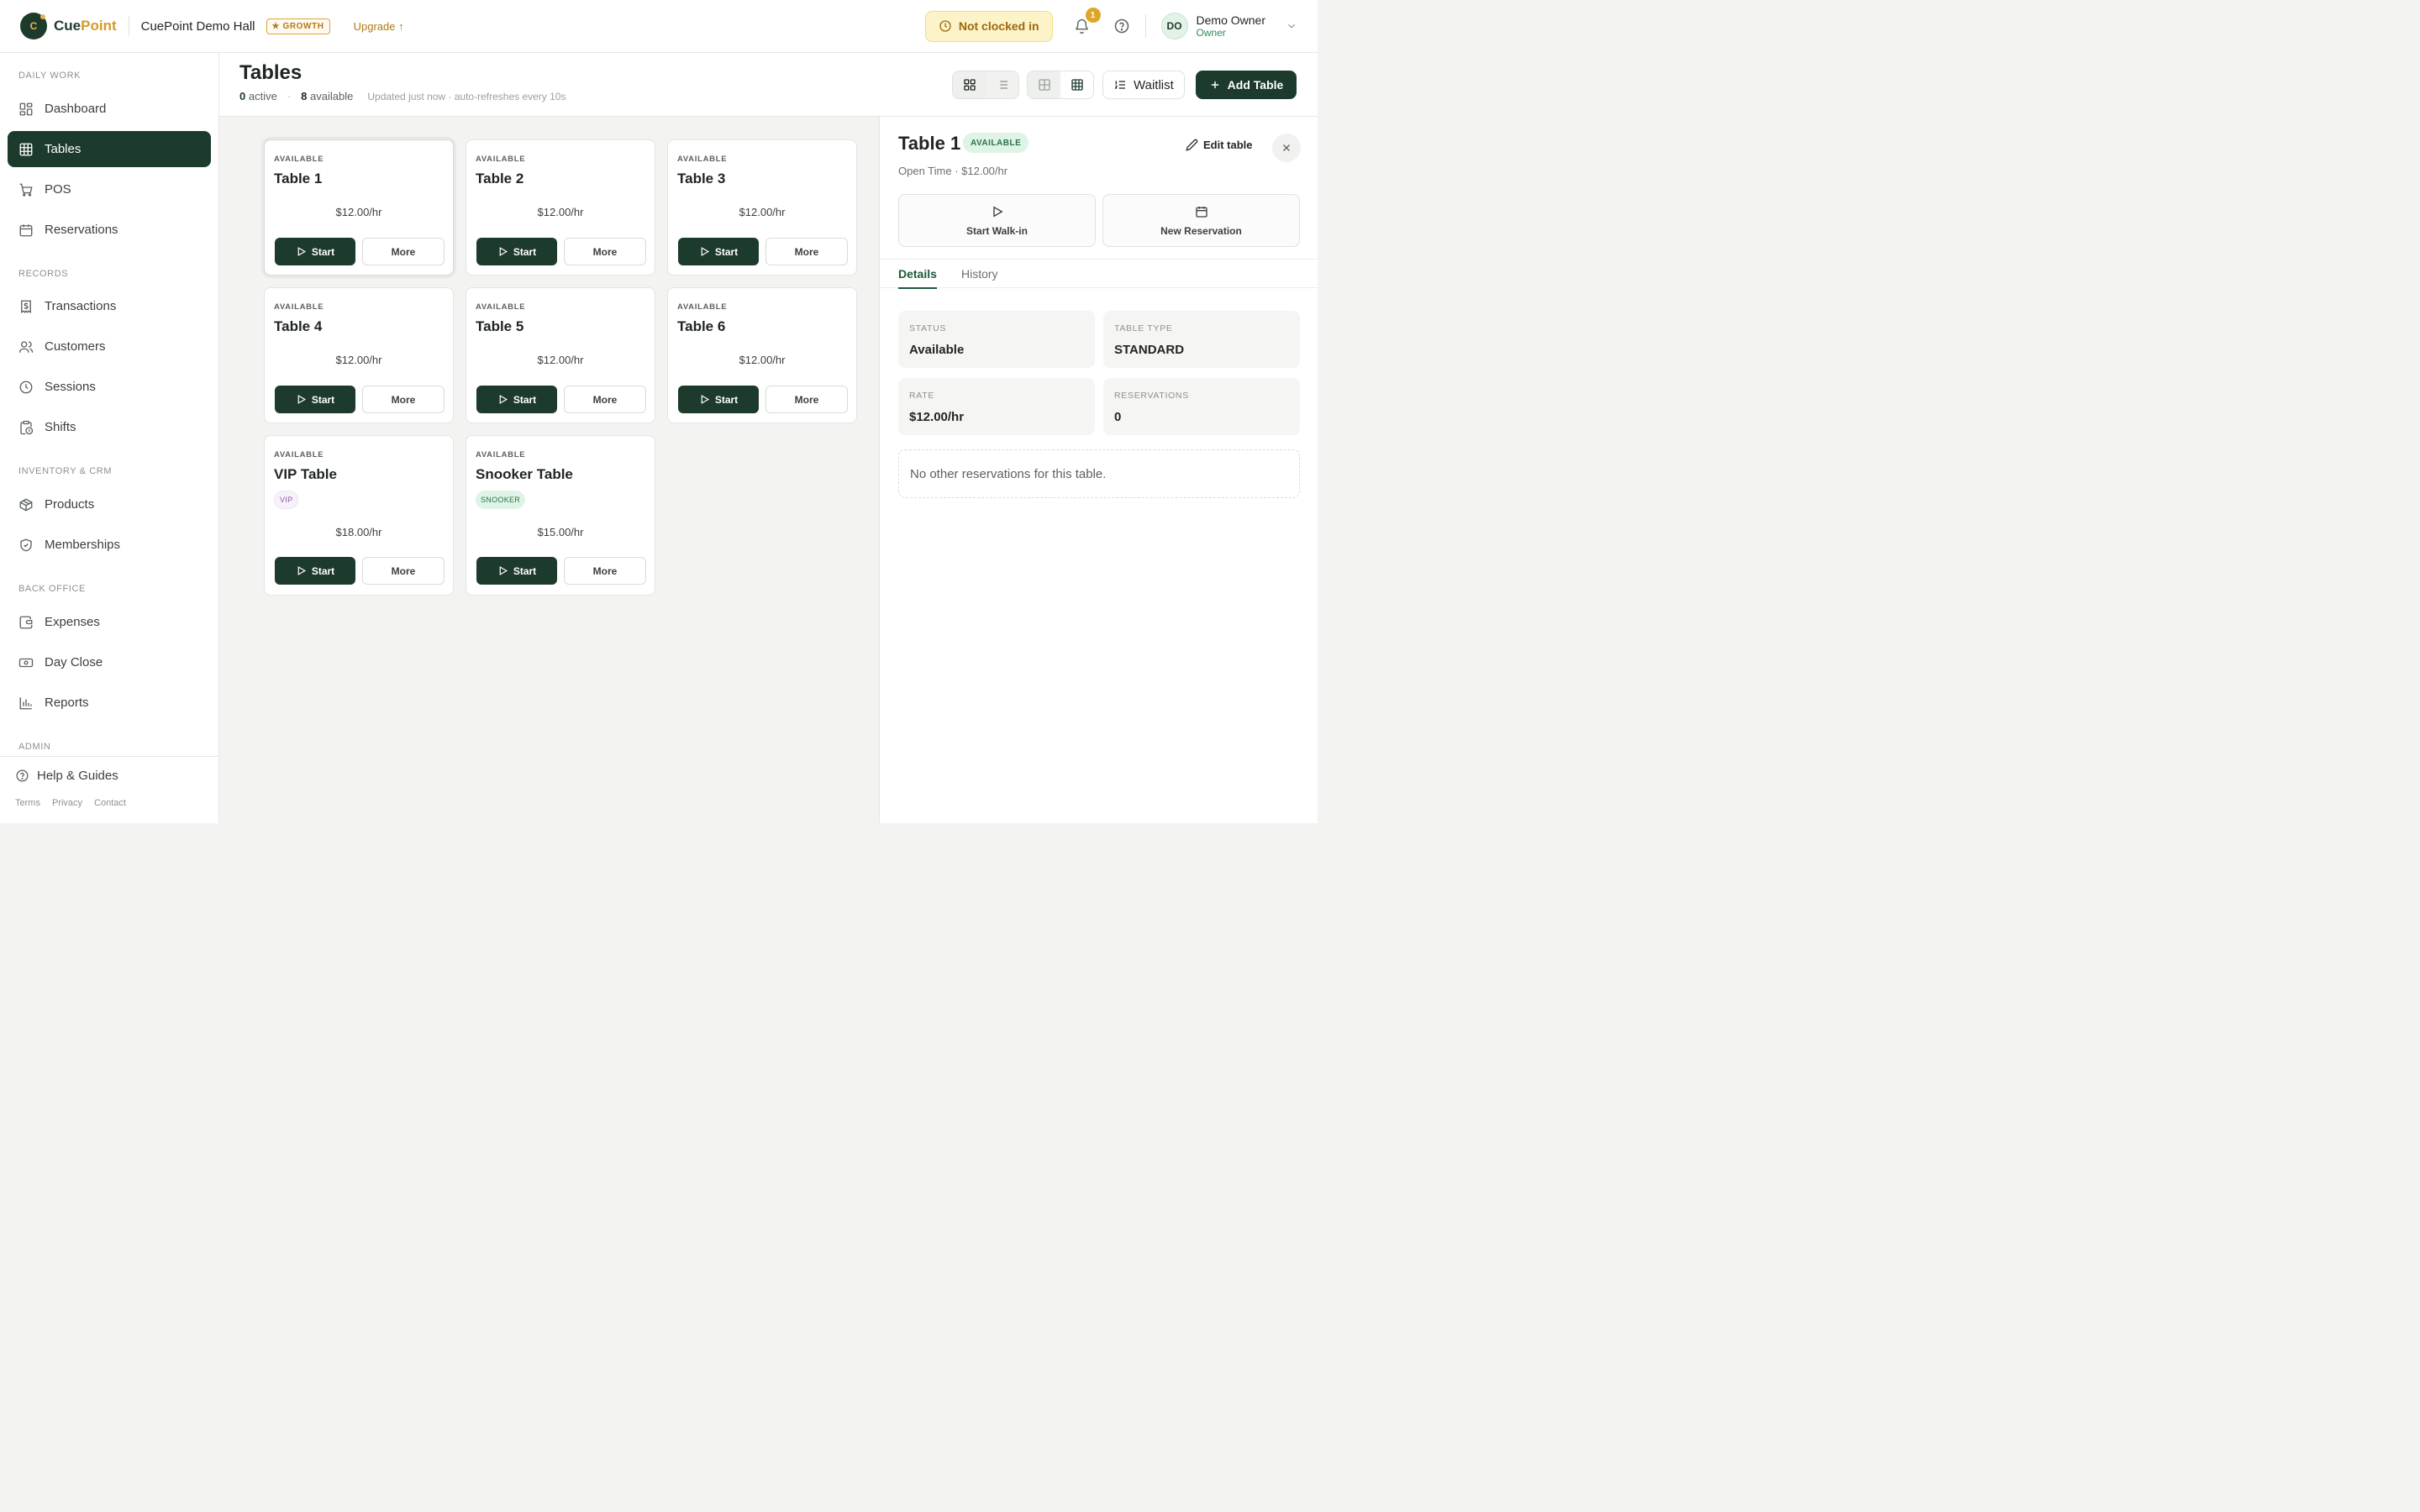 This screenshot has width=2420, height=1512. Describe the element at coordinates (109, 306) in the screenshot. I see `sidebar-item-transactions: Transactions` at that location.